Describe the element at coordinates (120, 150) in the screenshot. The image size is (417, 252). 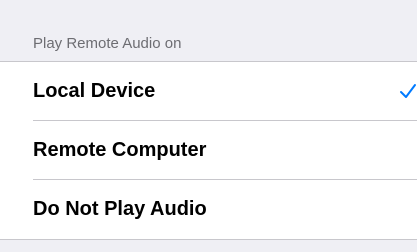
I see `option-label: Remote Computer` at that location.